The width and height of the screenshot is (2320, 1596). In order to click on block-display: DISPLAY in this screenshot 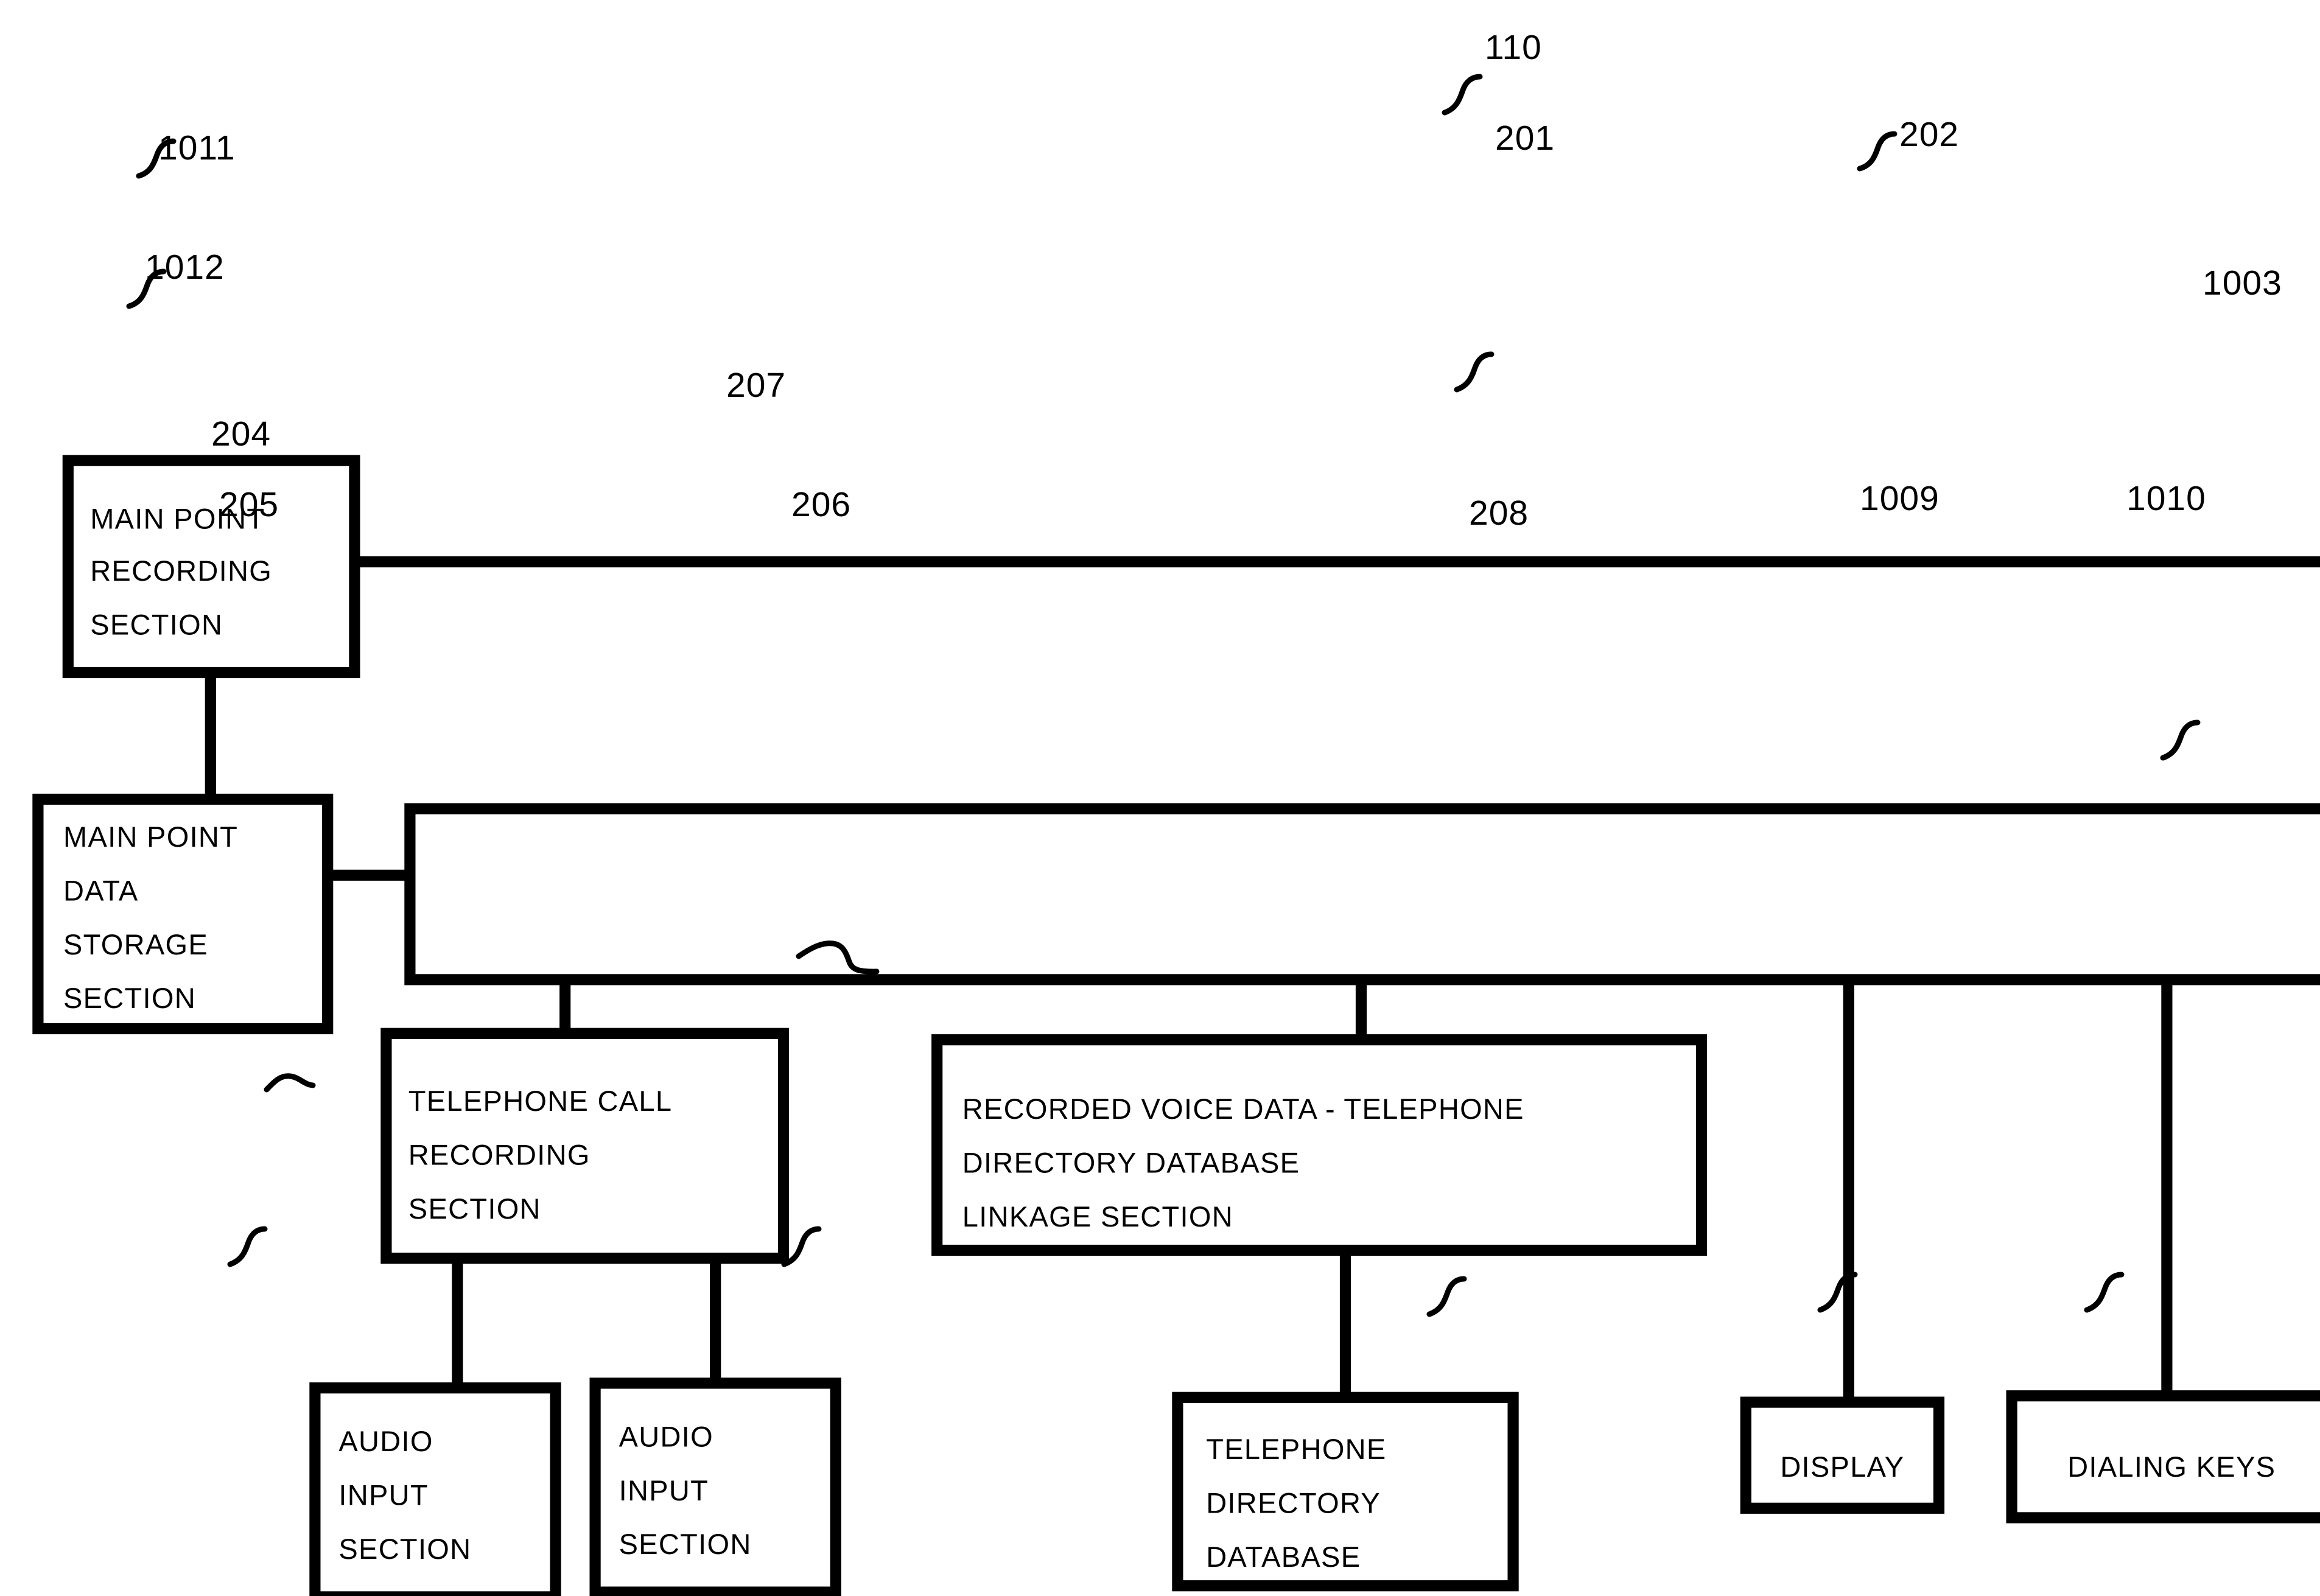, I will do `click(1842, 1455)`.